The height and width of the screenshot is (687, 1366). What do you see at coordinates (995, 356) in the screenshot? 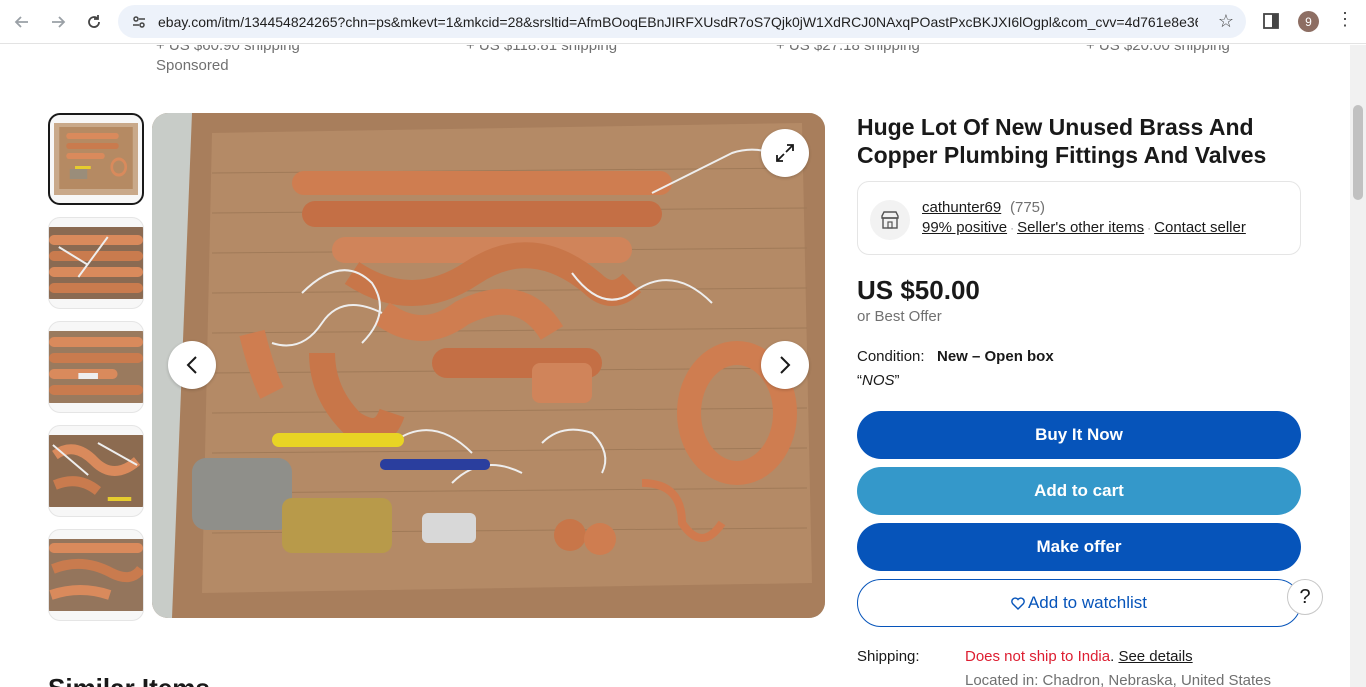
I see `condition-value: New – Open box` at bounding box center [995, 356].